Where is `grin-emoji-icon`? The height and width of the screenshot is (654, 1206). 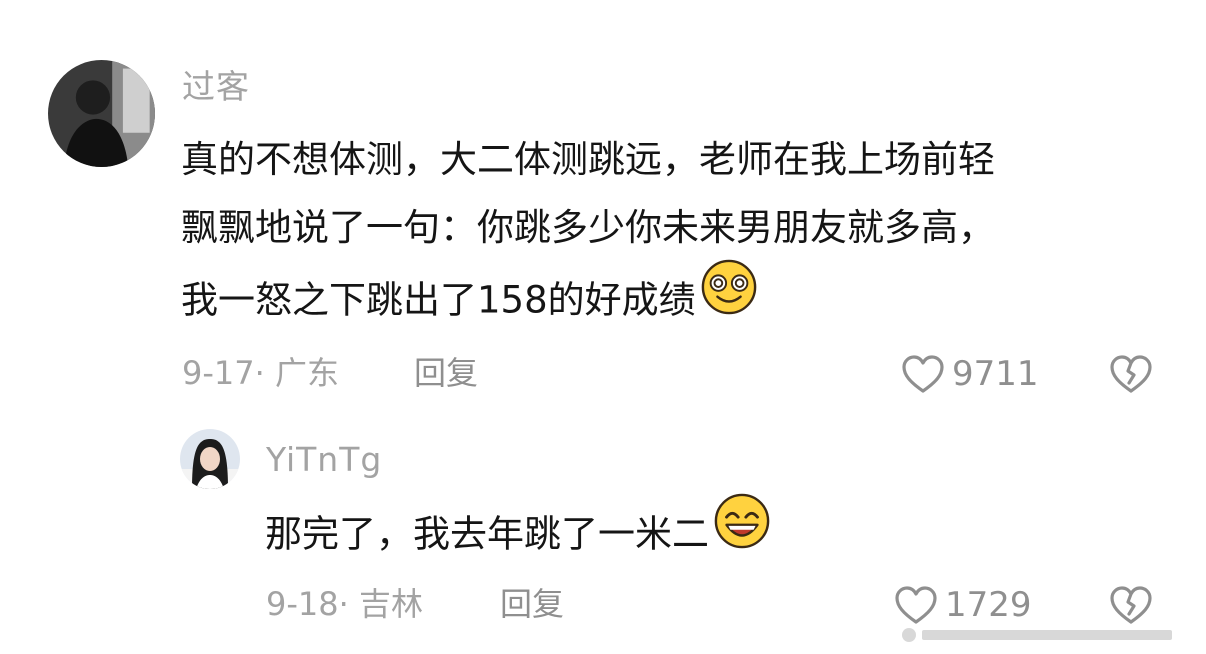 grin-emoji-icon is located at coordinates (742, 532).